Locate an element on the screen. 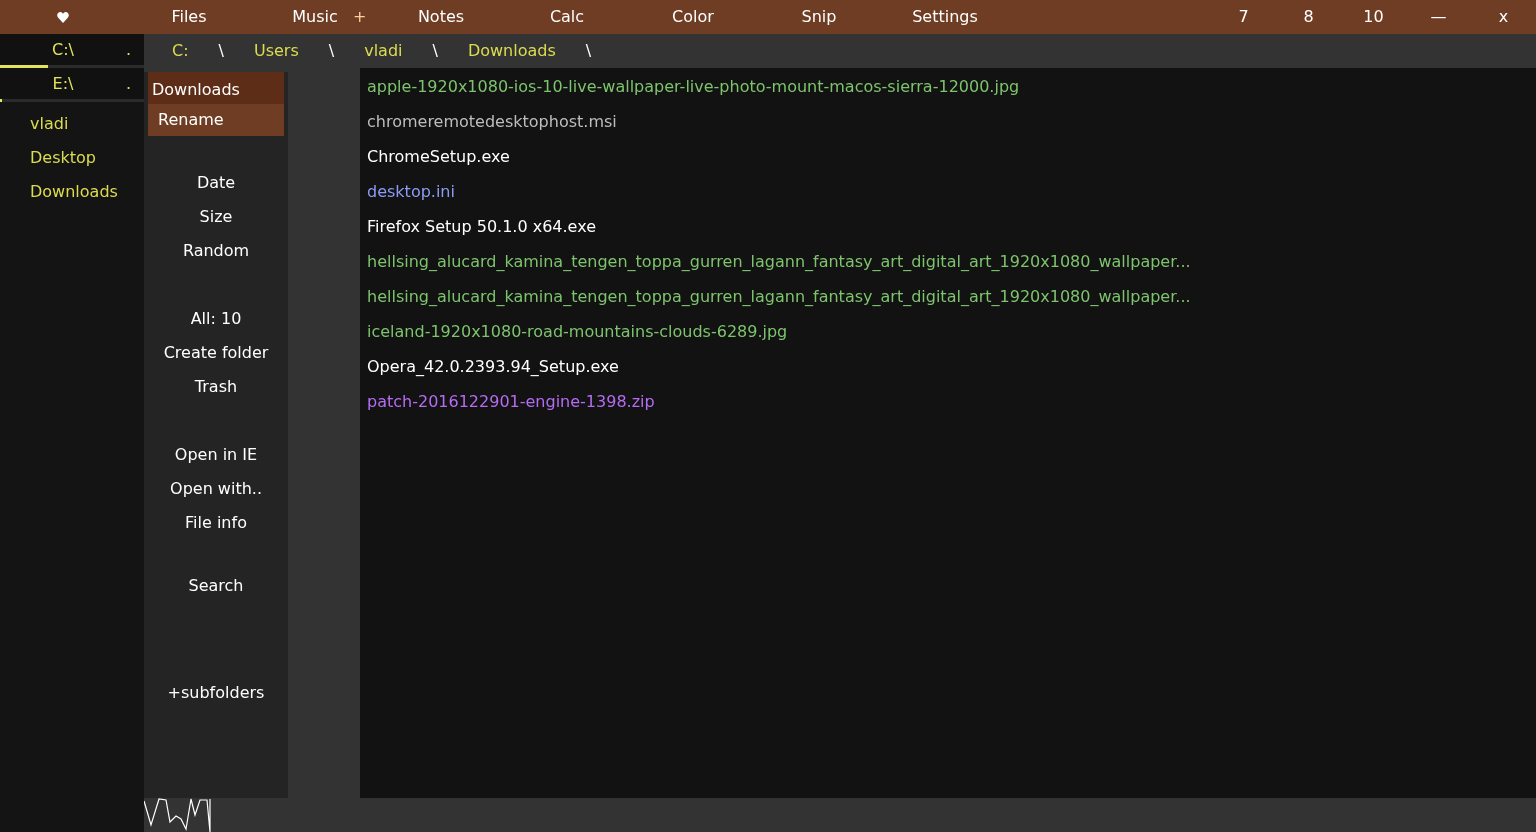 Image resolution: width=1536 pixels, height=832 pixels. window-button: 8 is located at coordinates (1308, 17).